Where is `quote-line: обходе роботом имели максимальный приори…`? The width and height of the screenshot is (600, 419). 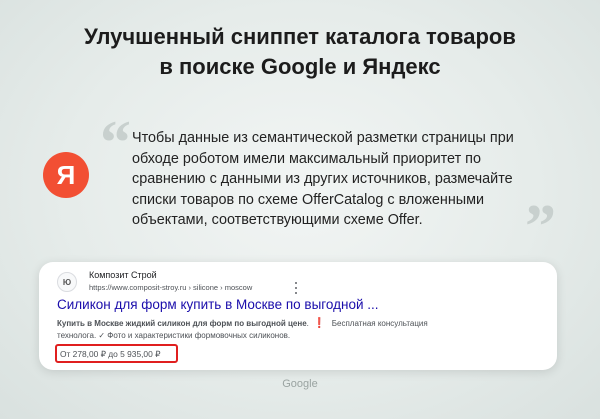
quote-line: обходе роботом имели максимальный приори… is located at coordinates (306, 158).